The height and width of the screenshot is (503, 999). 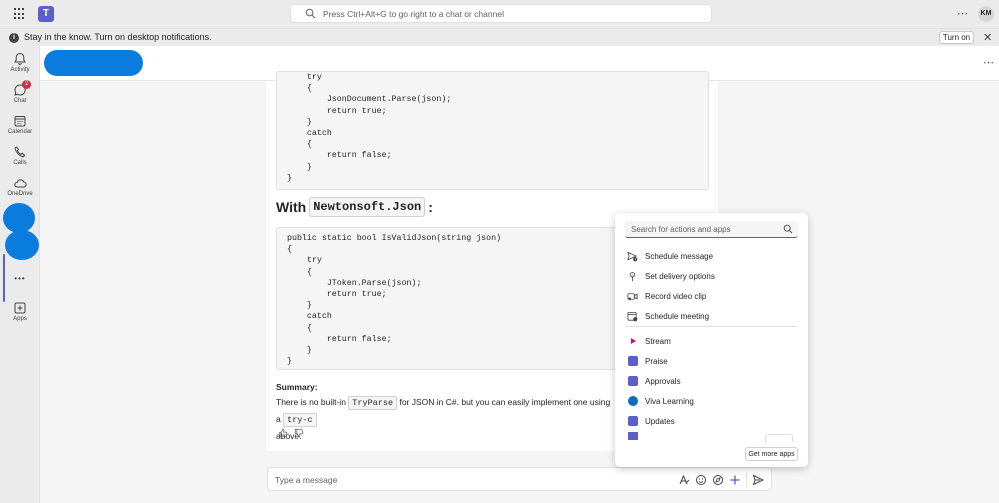 What do you see at coordinates (779, 438) in the screenshot?
I see `partial-element` at bounding box center [779, 438].